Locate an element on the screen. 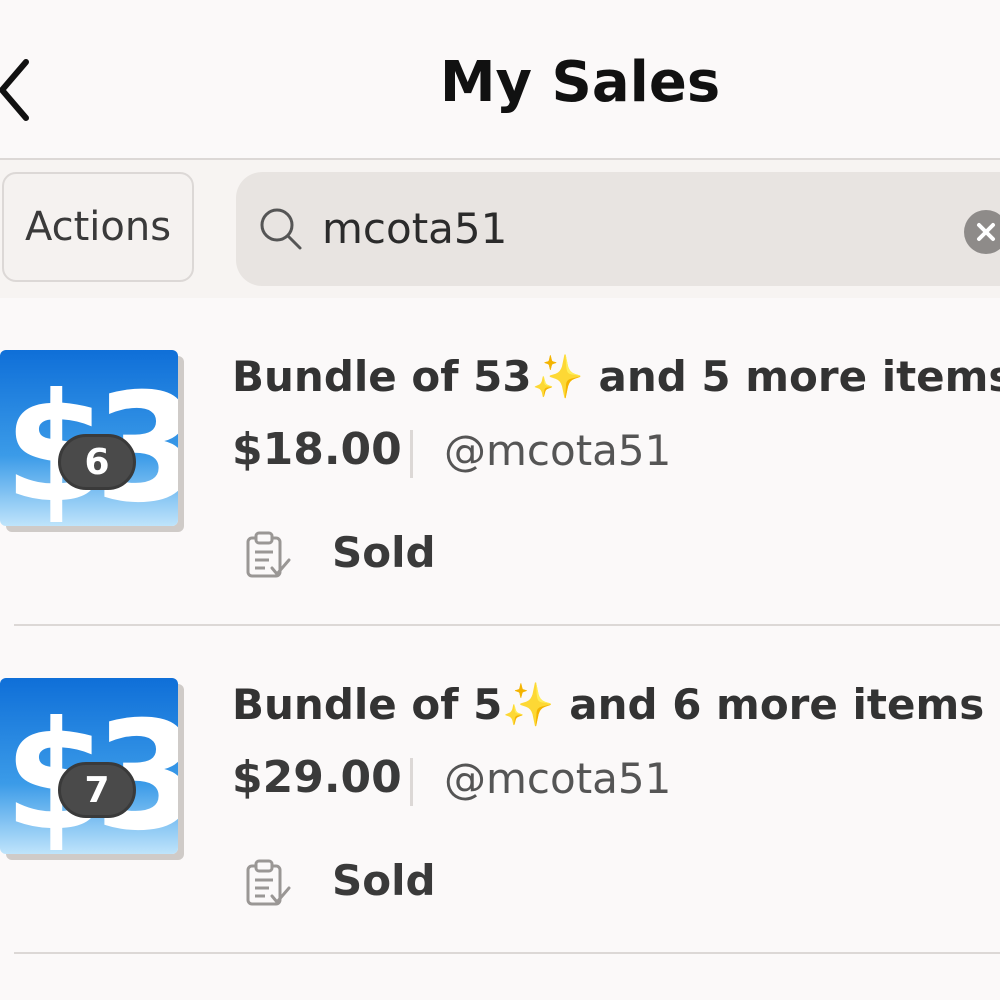  sale-price: $29.00 is located at coordinates (317, 777).